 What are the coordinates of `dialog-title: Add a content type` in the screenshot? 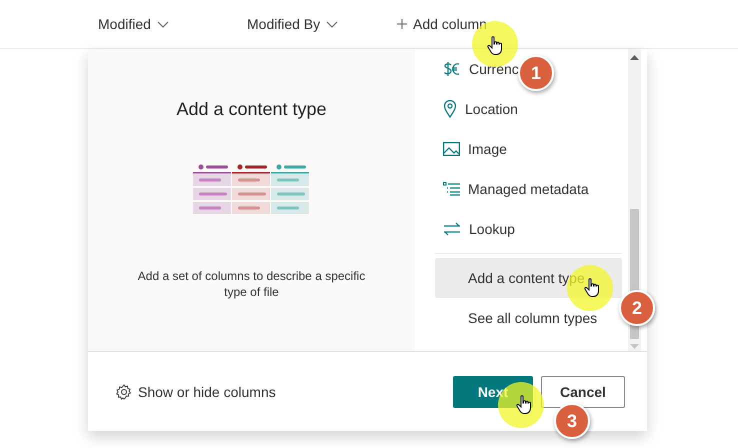 It's located at (251, 109).